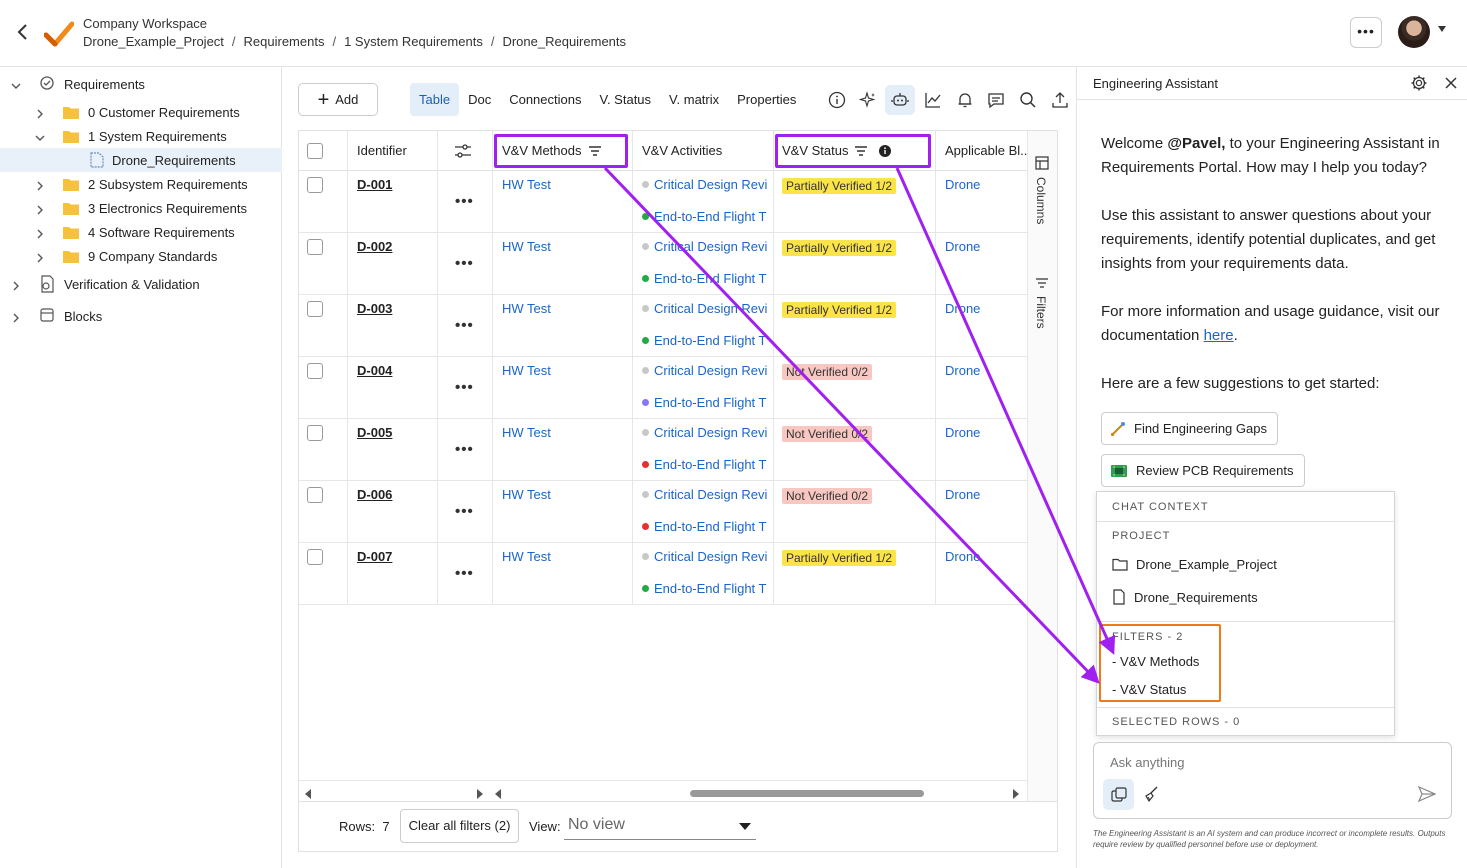  Describe the element at coordinates (1419, 84) in the screenshot. I see `gear-icon` at that location.